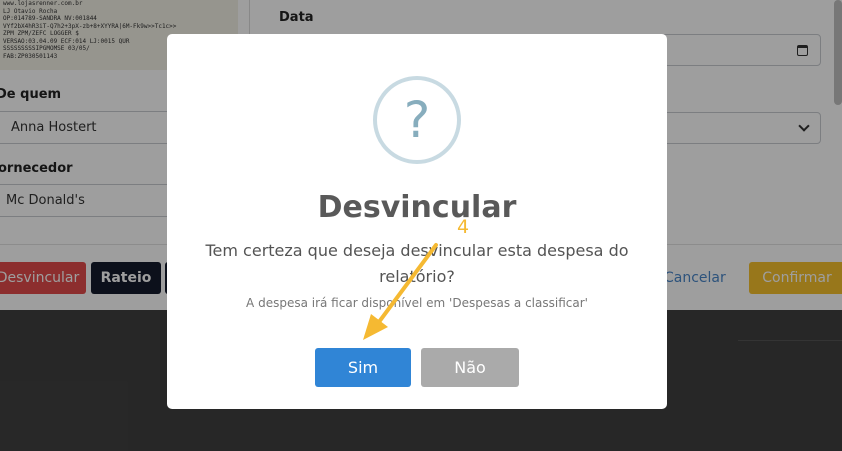 Image resolution: width=842 pixels, height=451 pixels. What do you see at coordinates (417, 207) in the screenshot?
I see `dialog-title: Desvincular` at bounding box center [417, 207].